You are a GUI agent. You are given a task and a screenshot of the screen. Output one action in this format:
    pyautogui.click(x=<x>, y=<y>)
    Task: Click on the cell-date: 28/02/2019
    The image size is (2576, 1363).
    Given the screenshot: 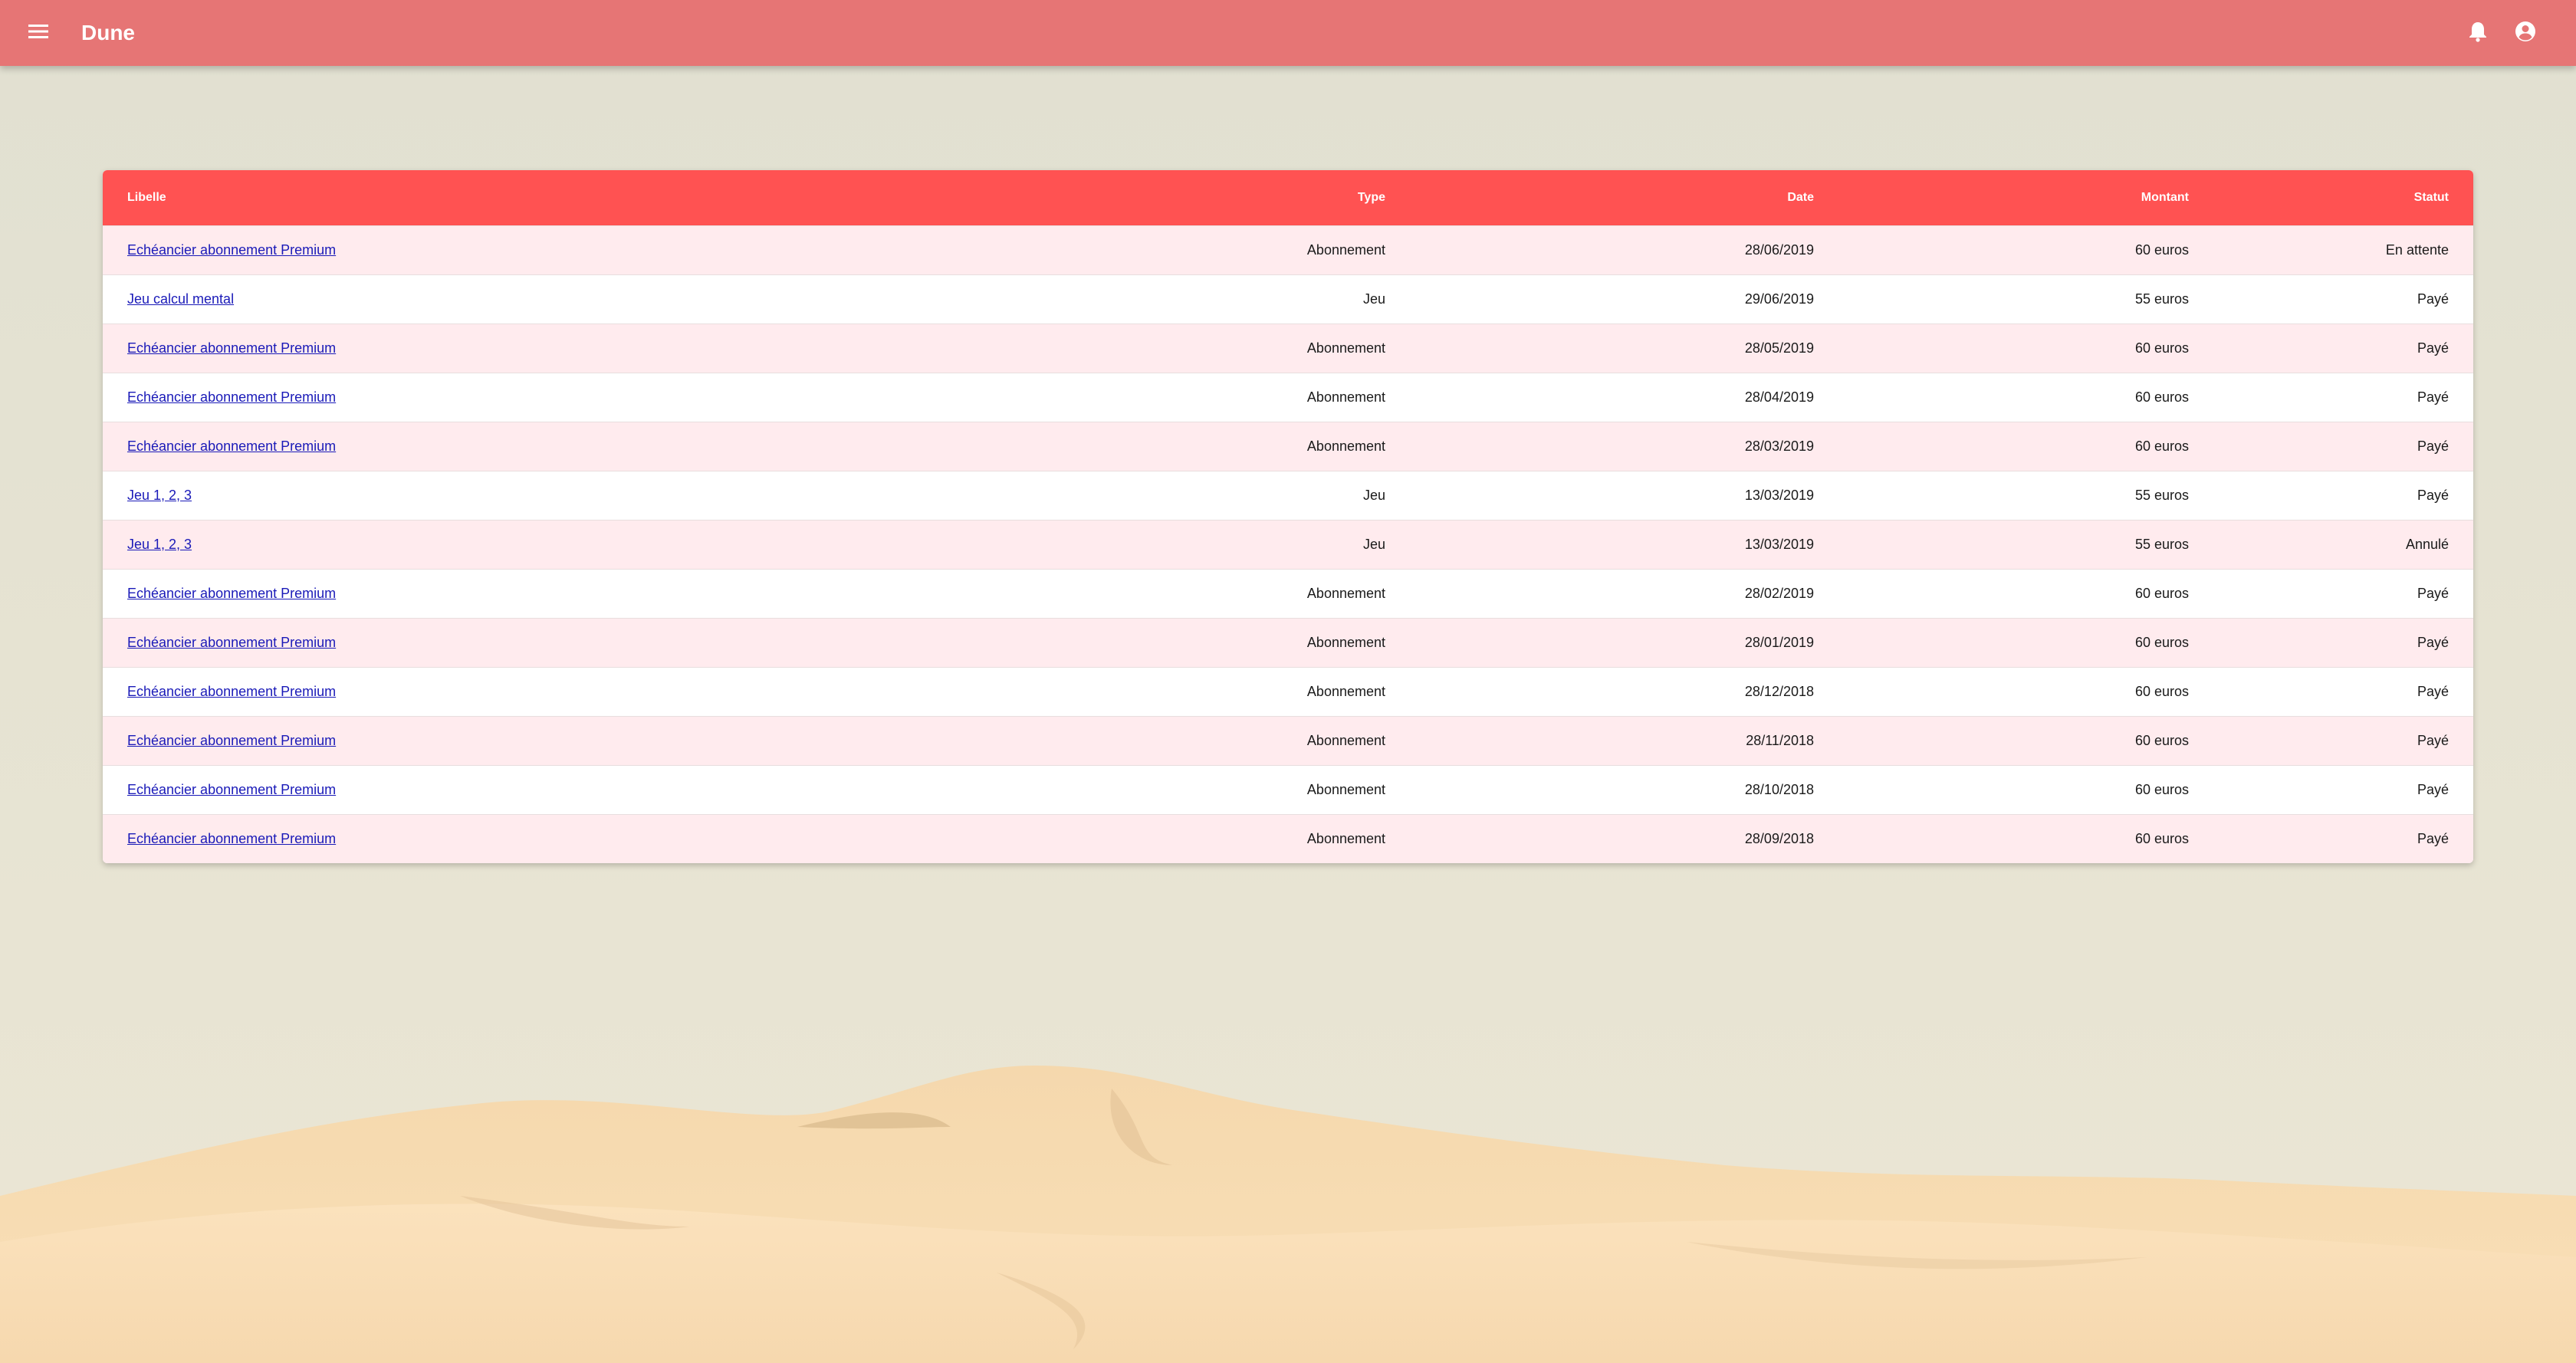 What is the action you would take?
    pyautogui.click(x=1779, y=593)
    